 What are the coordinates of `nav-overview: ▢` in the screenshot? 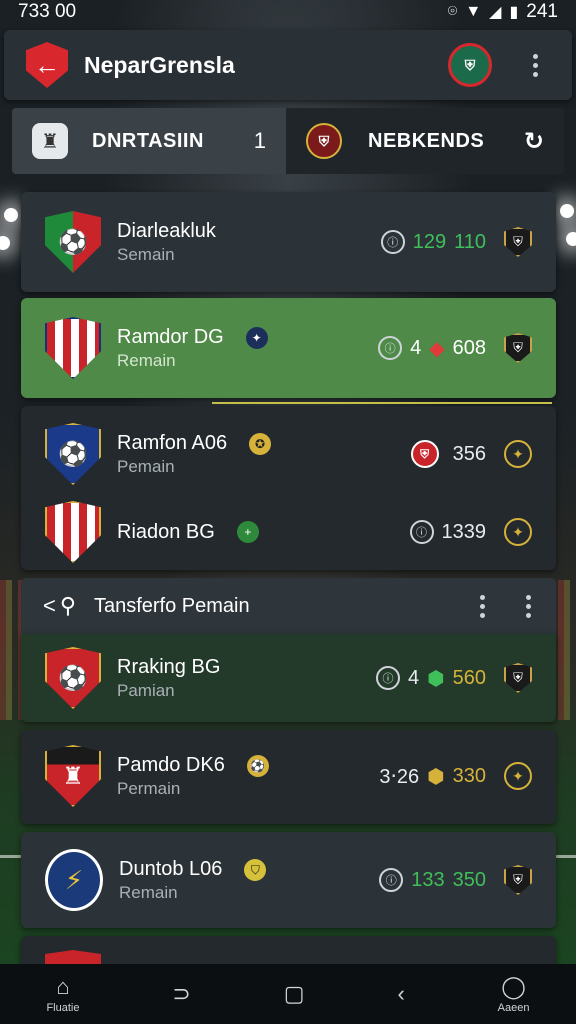 It's located at (294, 994).